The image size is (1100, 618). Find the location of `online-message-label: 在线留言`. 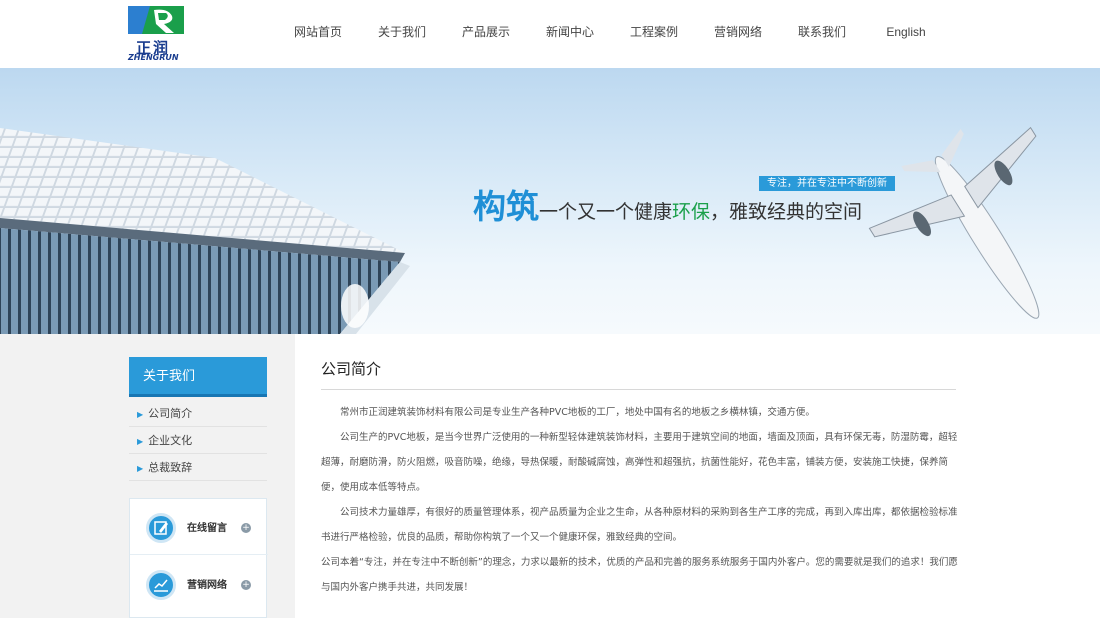

online-message-label: 在线留言 is located at coordinates (207, 528).